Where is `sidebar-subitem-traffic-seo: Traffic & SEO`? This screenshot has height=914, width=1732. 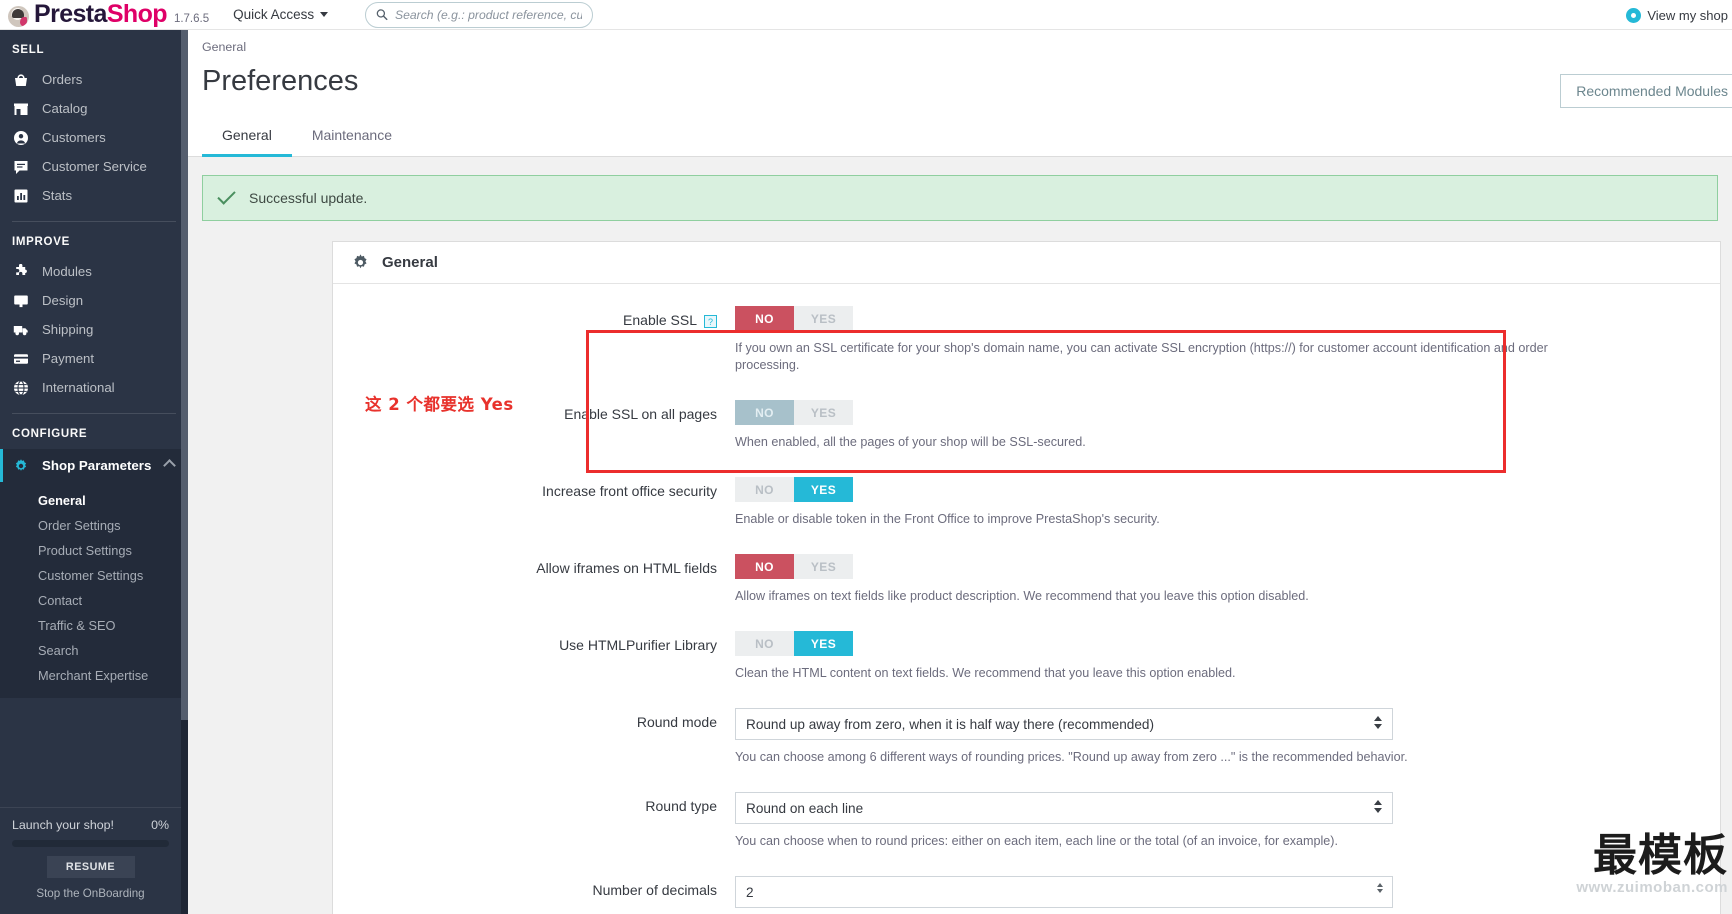
sidebar-subitem-traffic-seo: Traffic & SEO is located at coordinates (94, 625).